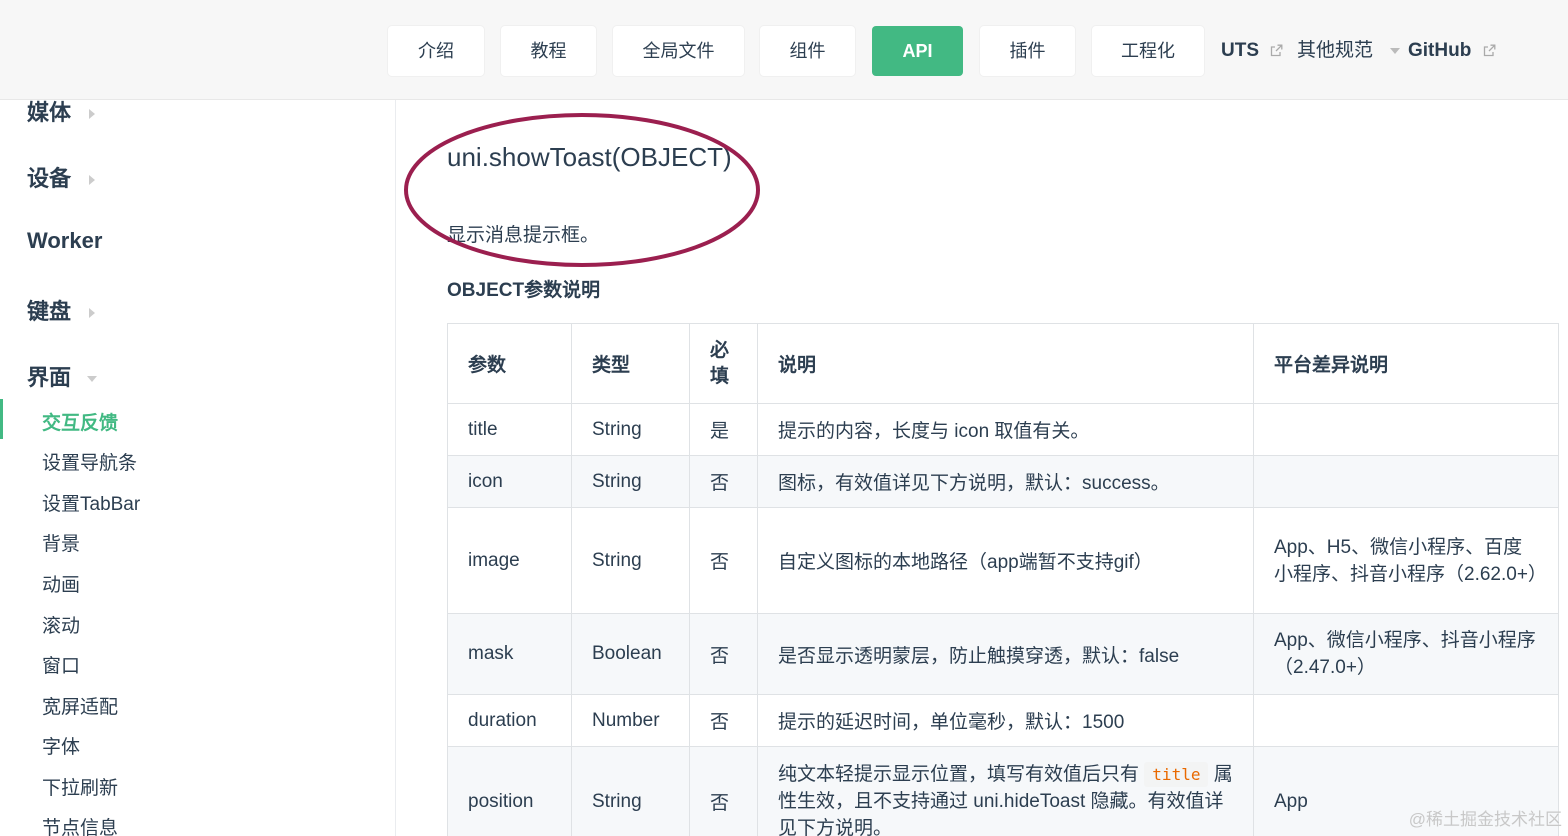 This screenshot has height=836, width=1568. Describe the element at coordinates (630, 363) in the screenshot. I see `header-type: 类型` at that location.